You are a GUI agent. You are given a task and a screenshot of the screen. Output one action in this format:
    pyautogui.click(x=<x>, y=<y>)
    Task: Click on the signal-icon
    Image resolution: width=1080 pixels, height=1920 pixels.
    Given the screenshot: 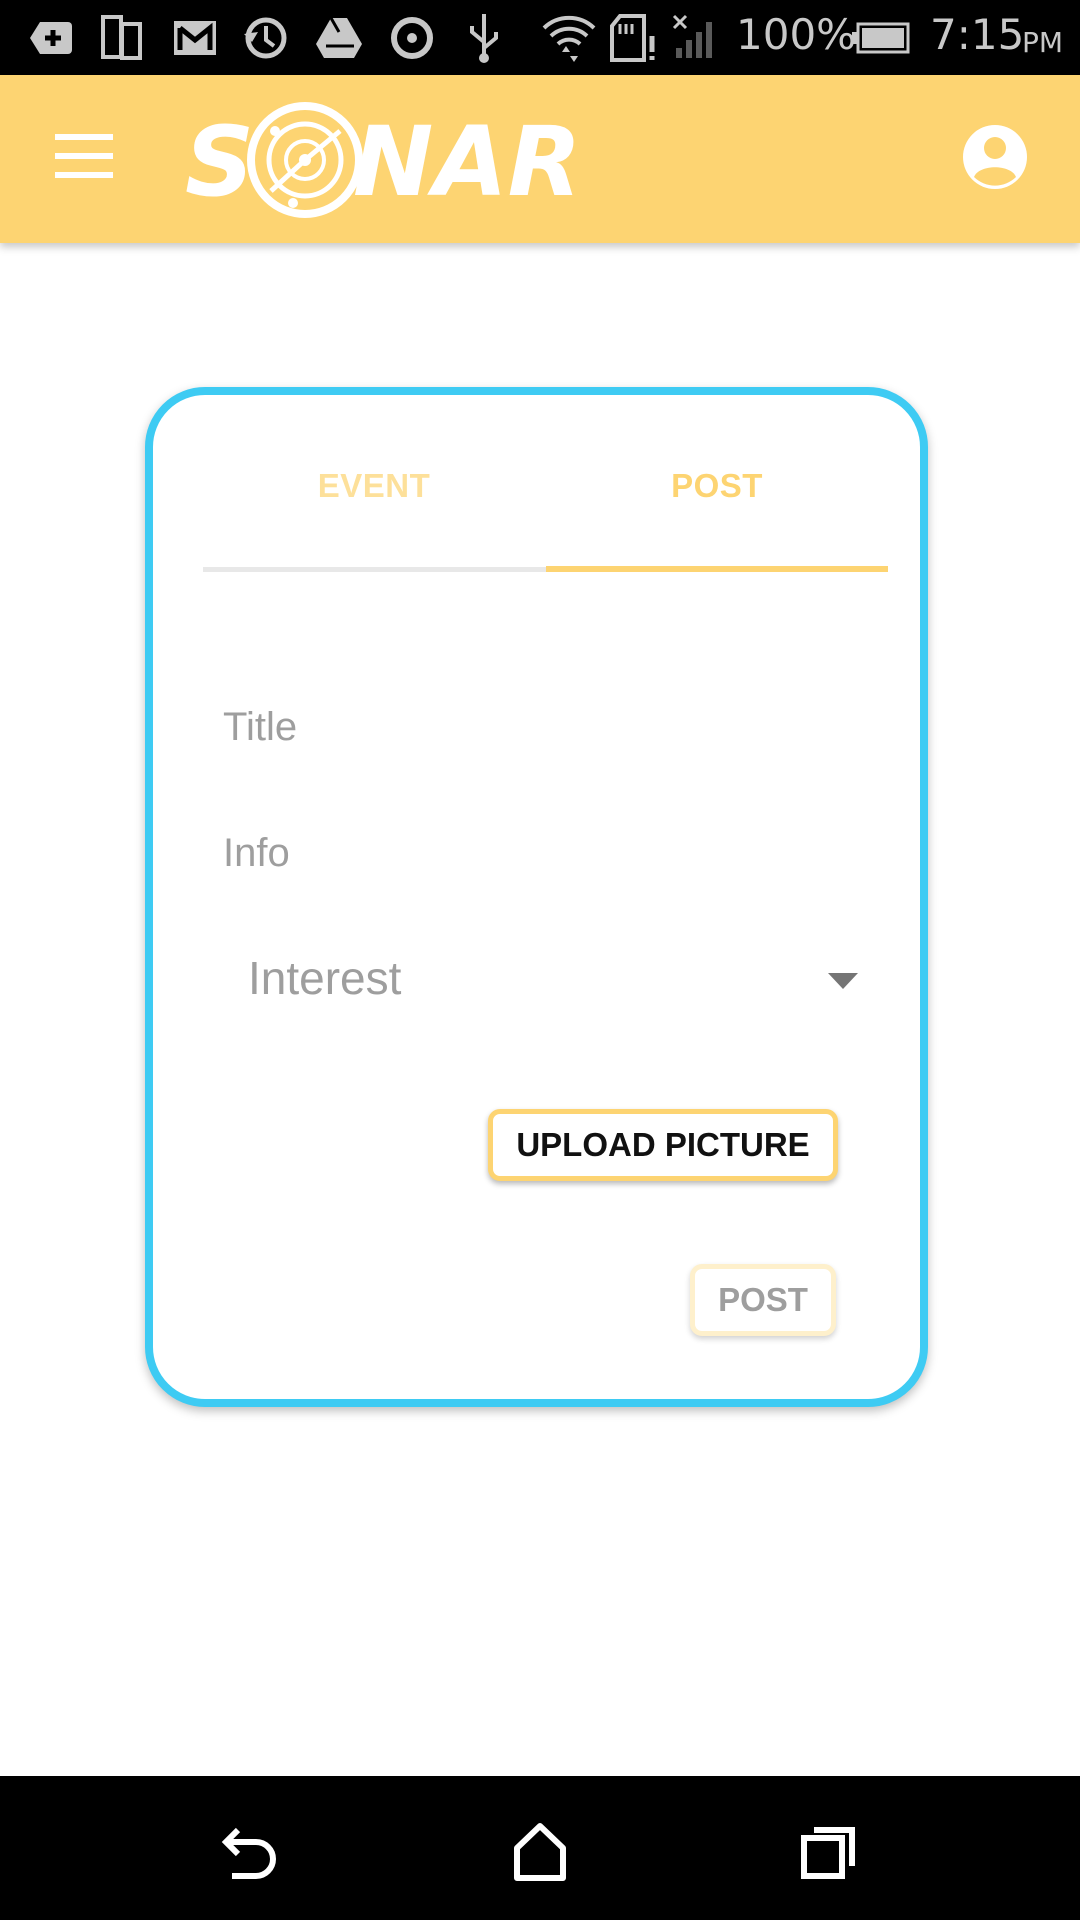 What is the action you would take?
    pyautogui.click(x=692, y=36)
    